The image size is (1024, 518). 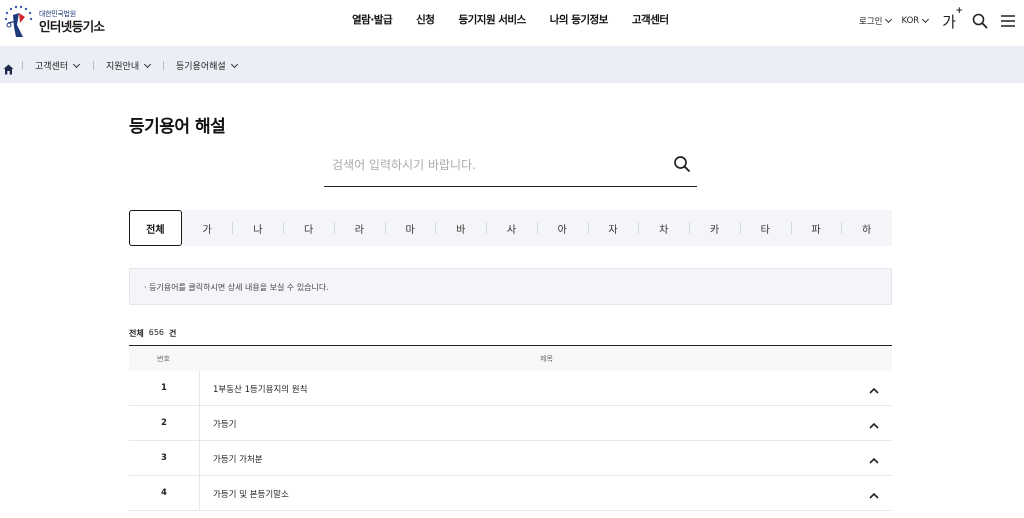 What do you see at coordinates (510, 286) in the screenshot?
I see `notice-box: · 등기용어를 클릭하시면 상세 내용을 보실 수 있습니다.` at bounding box center [510, 286].